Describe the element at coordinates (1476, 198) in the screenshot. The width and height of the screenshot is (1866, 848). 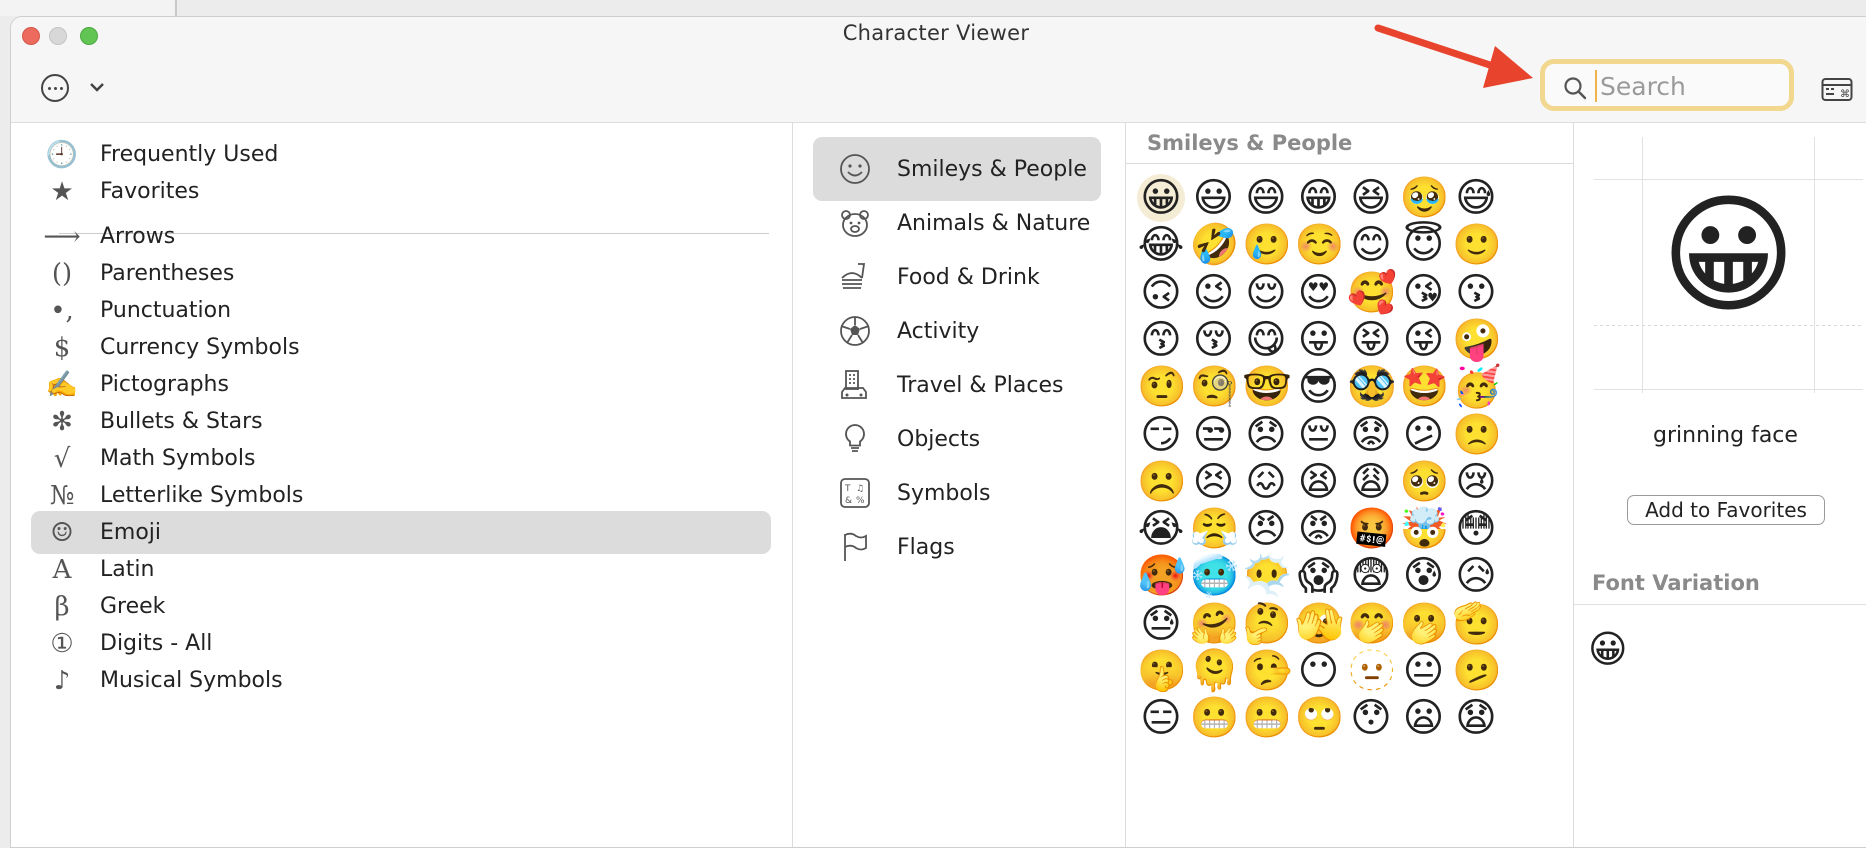
I see `emoji-cell: 😅` at that location.